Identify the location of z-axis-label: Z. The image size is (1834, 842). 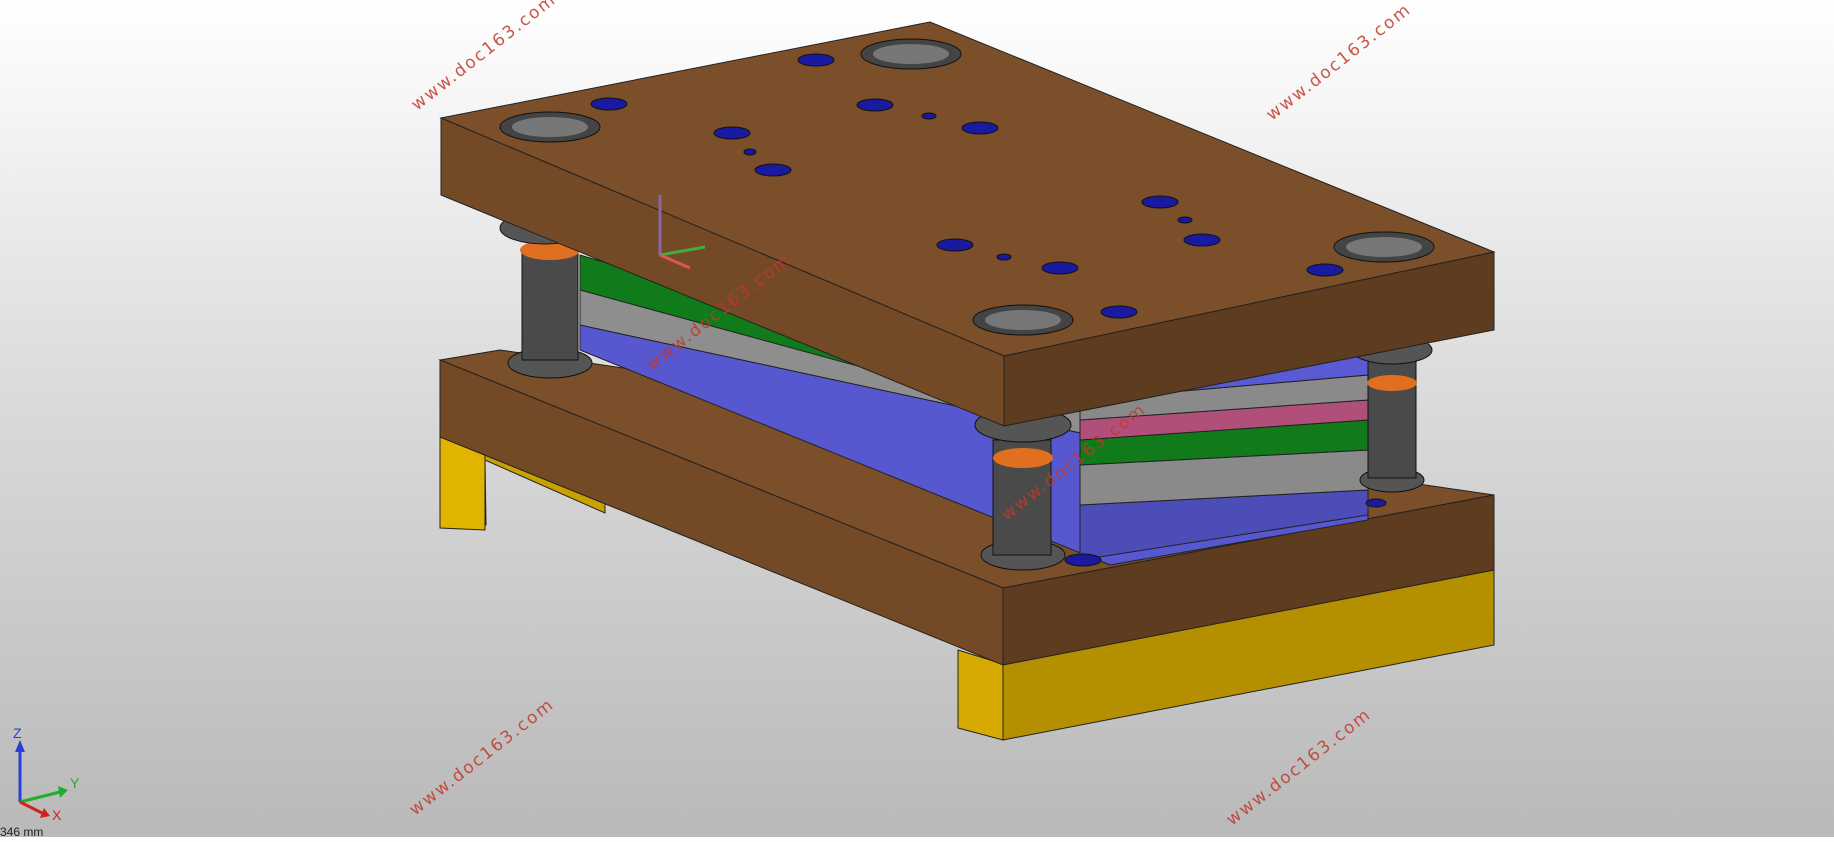
(17, 733).